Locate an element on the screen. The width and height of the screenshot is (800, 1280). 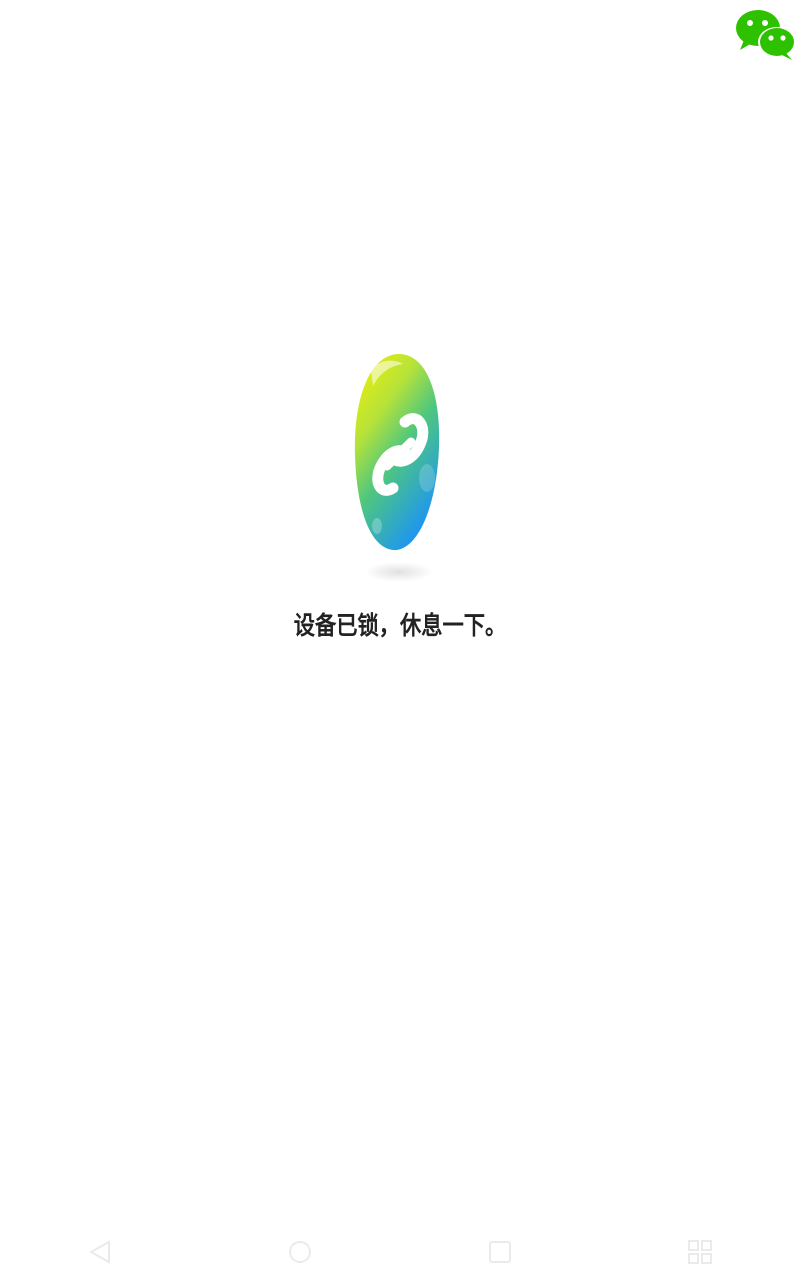
navigation-bar is located at coordinates (400, 1252).